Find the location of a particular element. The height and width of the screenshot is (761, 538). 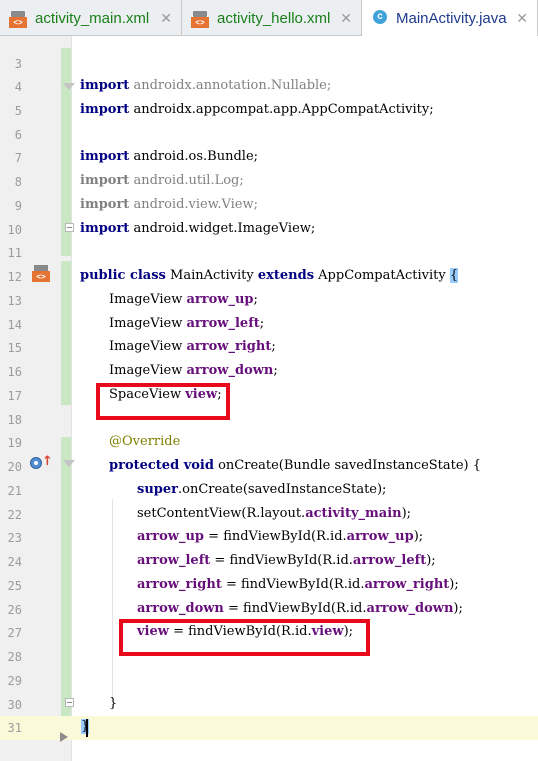

line-number: 9 is located at coordinates (18, 206).